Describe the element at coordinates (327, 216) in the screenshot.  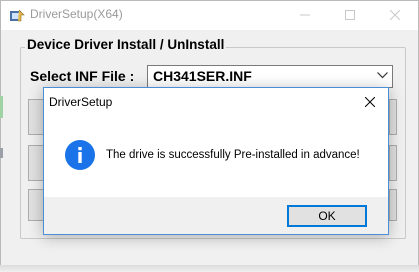
I see `ok-button: OK` at that location.